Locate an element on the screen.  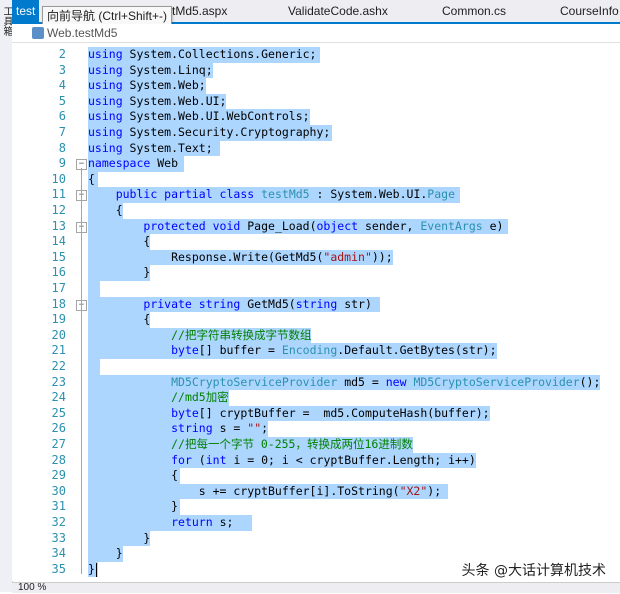
code-token: Encoding is located at coordinates (309, 350).